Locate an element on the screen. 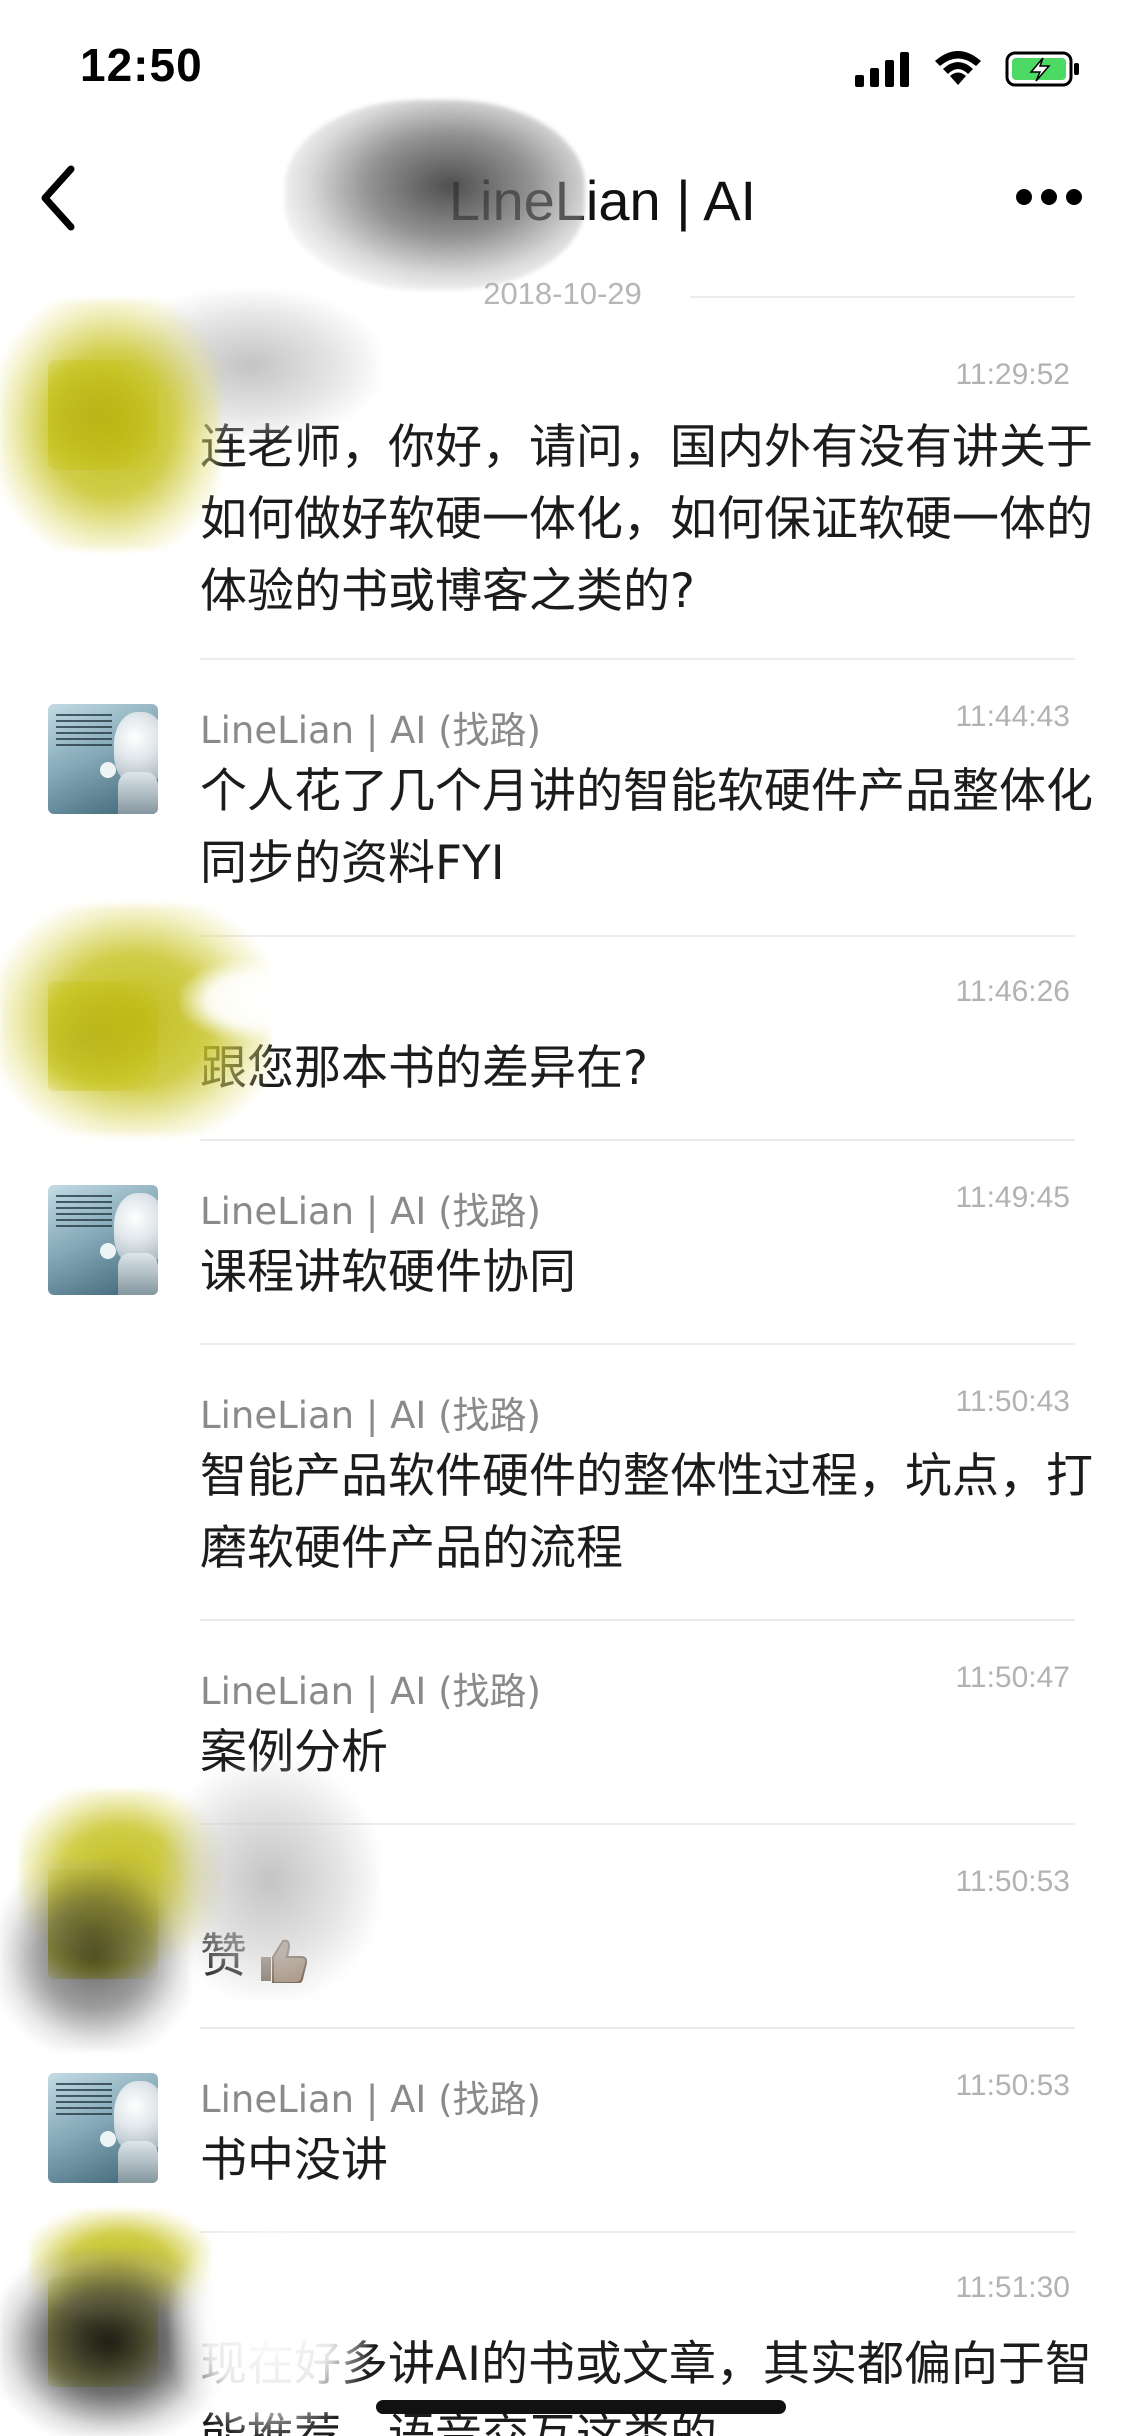 This screenshot has width=1125, height=2436. message-item: LineLian | AI (找路) 11:50:47 案例分析 is located at coordinates (562, 1722).